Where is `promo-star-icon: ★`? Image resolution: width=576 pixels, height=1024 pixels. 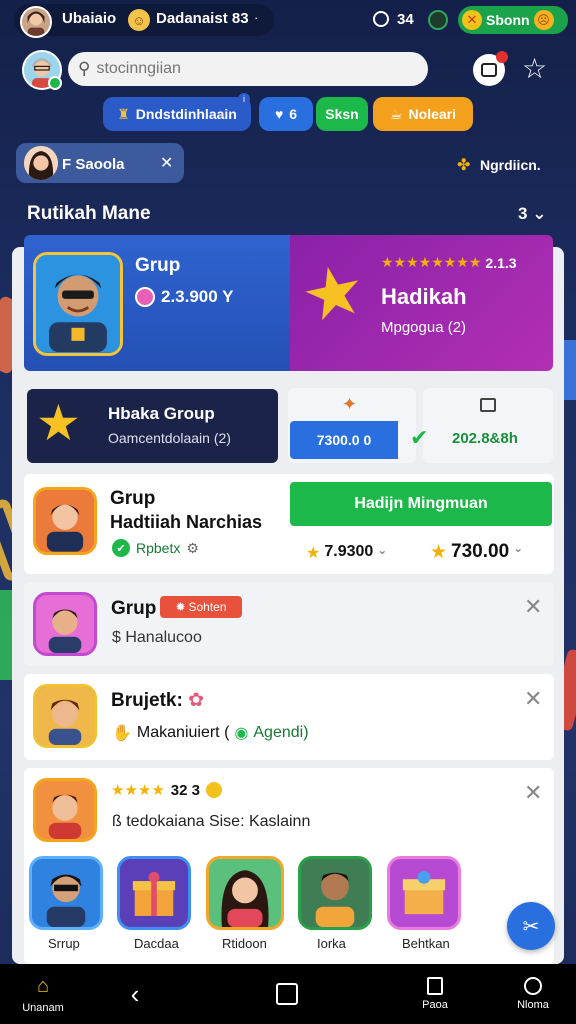 promo-star-icon: ★ is located at coordinates (58, 423).